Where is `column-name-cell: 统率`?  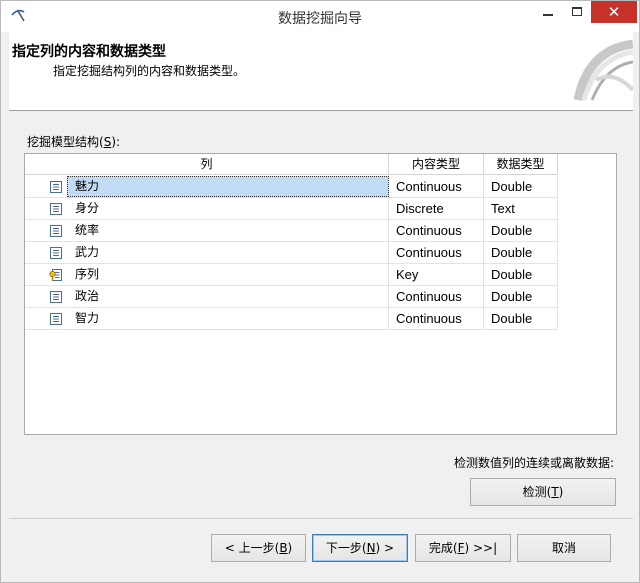
column-name-cell: 统率 is located at coordinates (228, 230).